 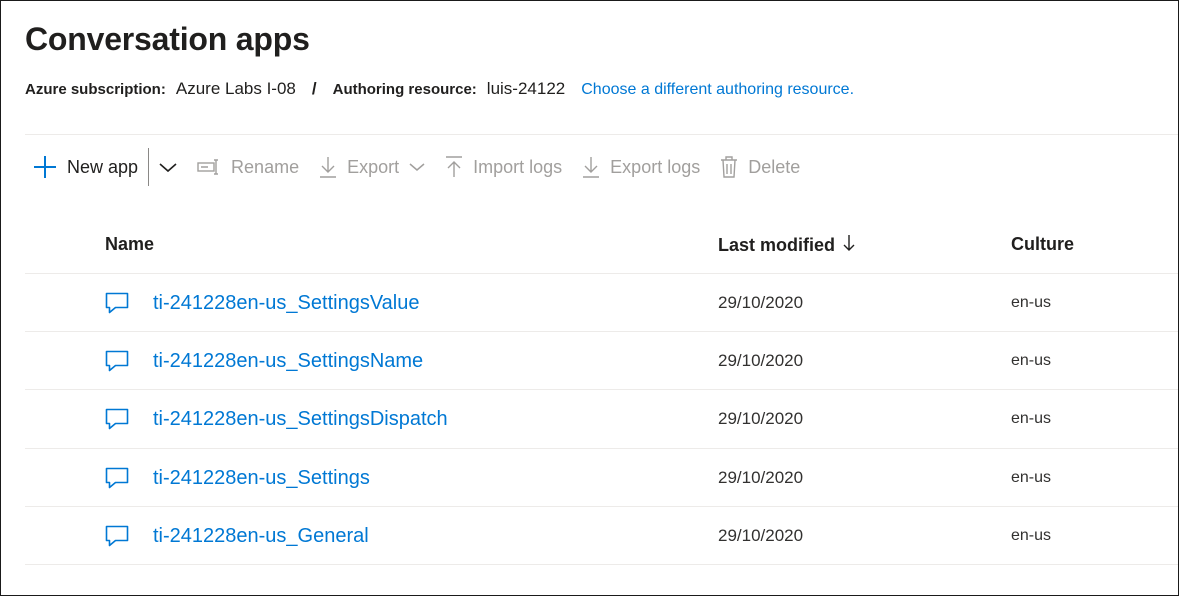 I want to click on change-resource-link: Choose a different authoring resource., so click(x=717, y=90).